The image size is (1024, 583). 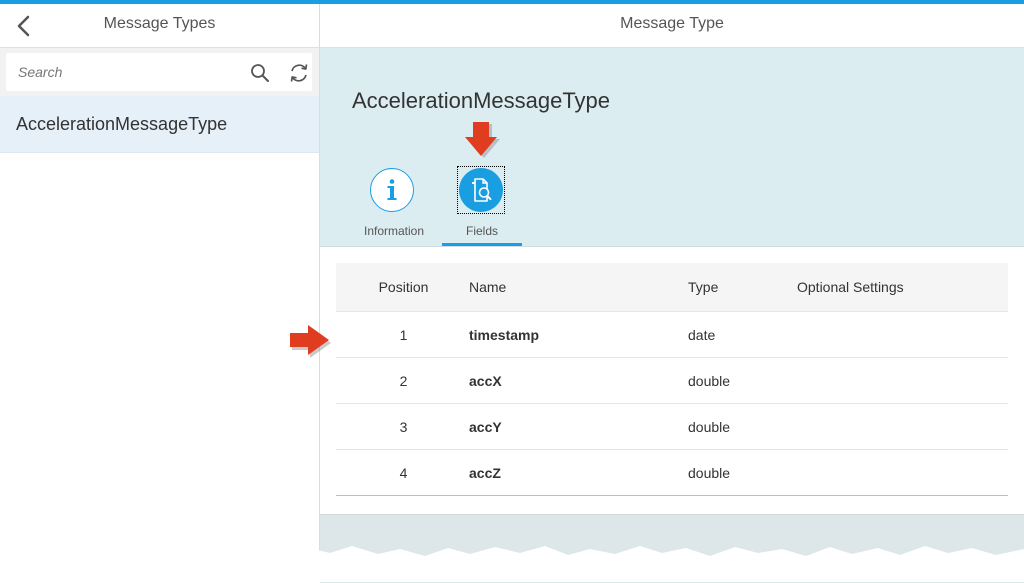 What do you see at coordinates (481, 100) in the screenshot?
I see `object-title: AccelerationMessageType` at bounding box center [481, 100].